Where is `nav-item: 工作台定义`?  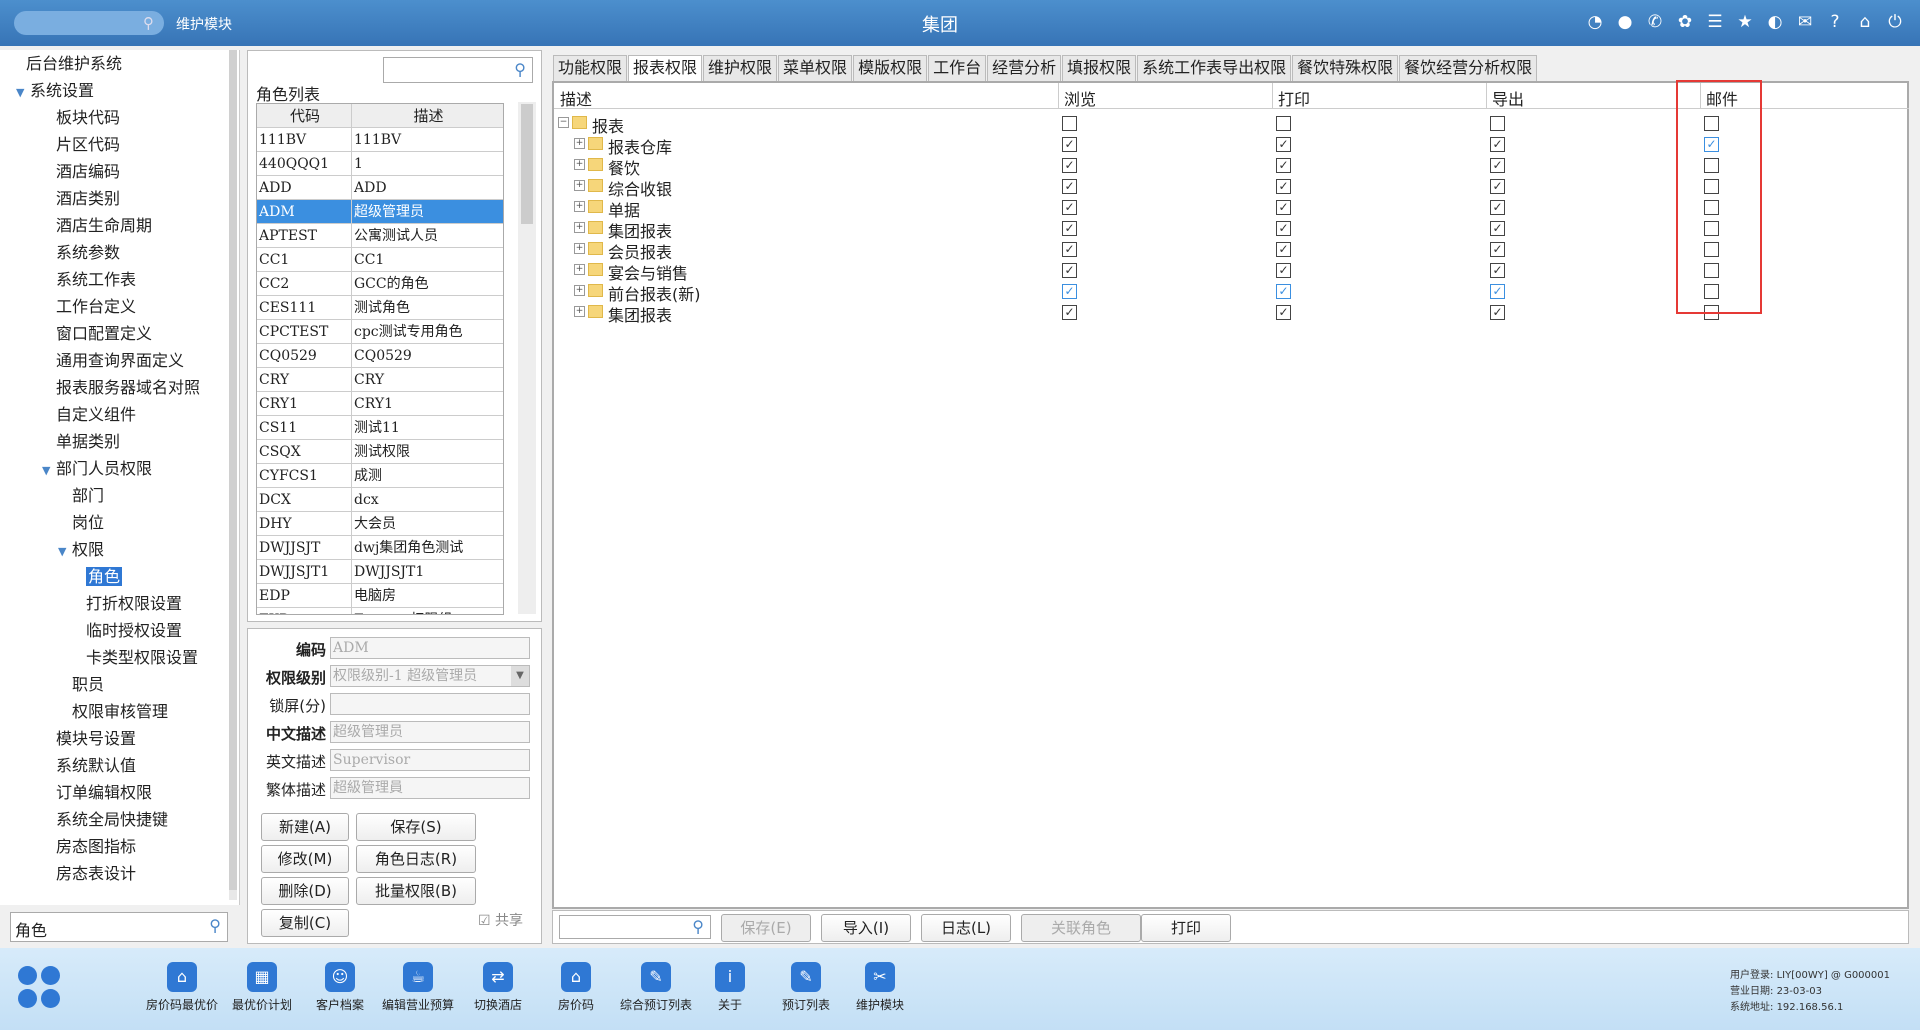
nav-item: 工作台定义 is located at coordinates (115, 306).